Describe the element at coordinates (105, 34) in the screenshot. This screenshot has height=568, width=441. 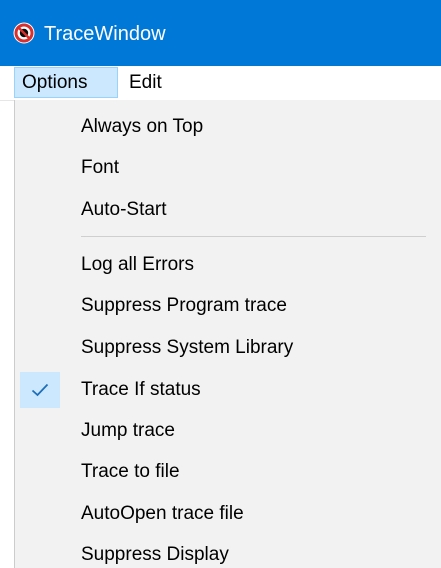
I see `window-title: TraceWindow` at that location.